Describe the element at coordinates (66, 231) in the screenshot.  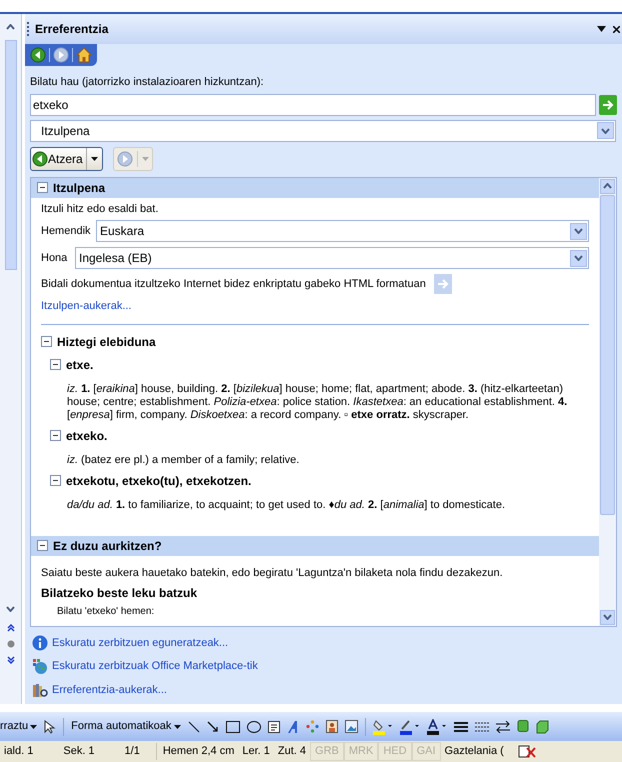
I see `from-label: Hemendik` at that location.